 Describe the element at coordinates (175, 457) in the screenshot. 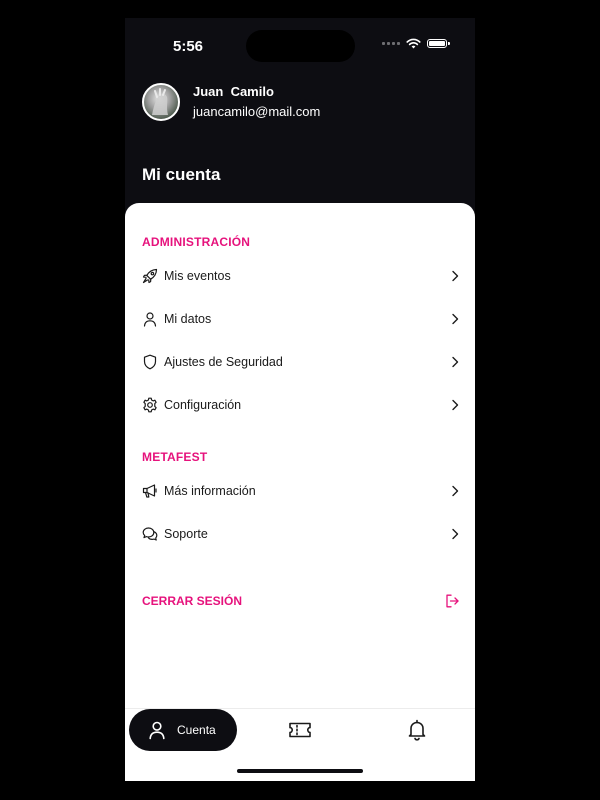

I see `section-title-metafest: METAFEST` at that location.